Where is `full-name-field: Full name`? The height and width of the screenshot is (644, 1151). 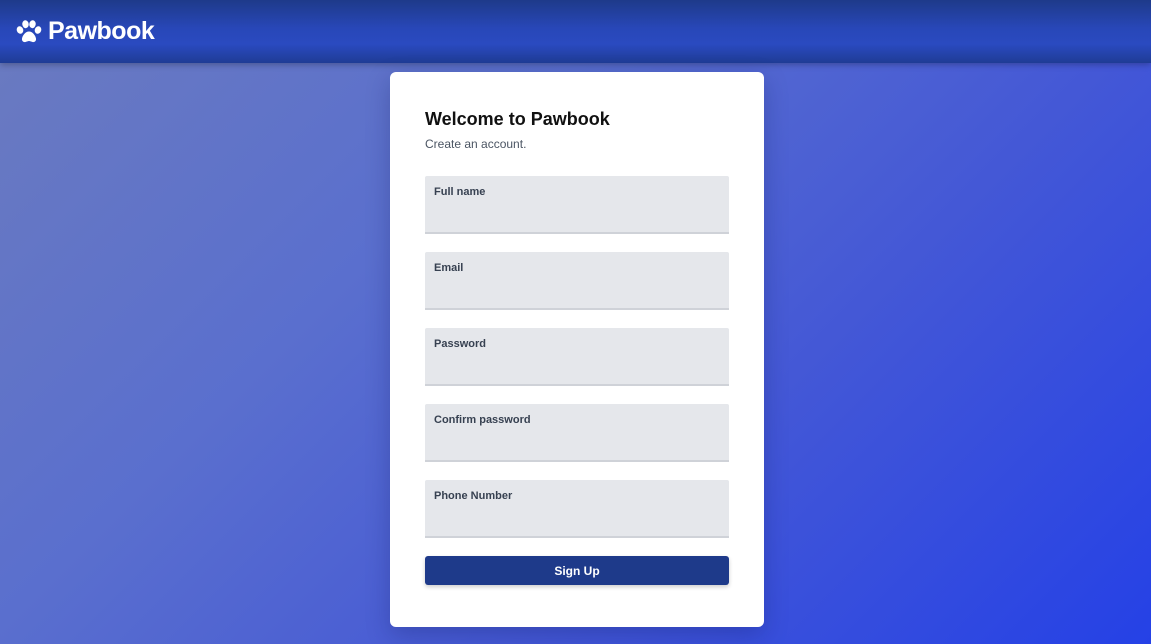 full-name-field: Full name is located at coordinates (577, 205).